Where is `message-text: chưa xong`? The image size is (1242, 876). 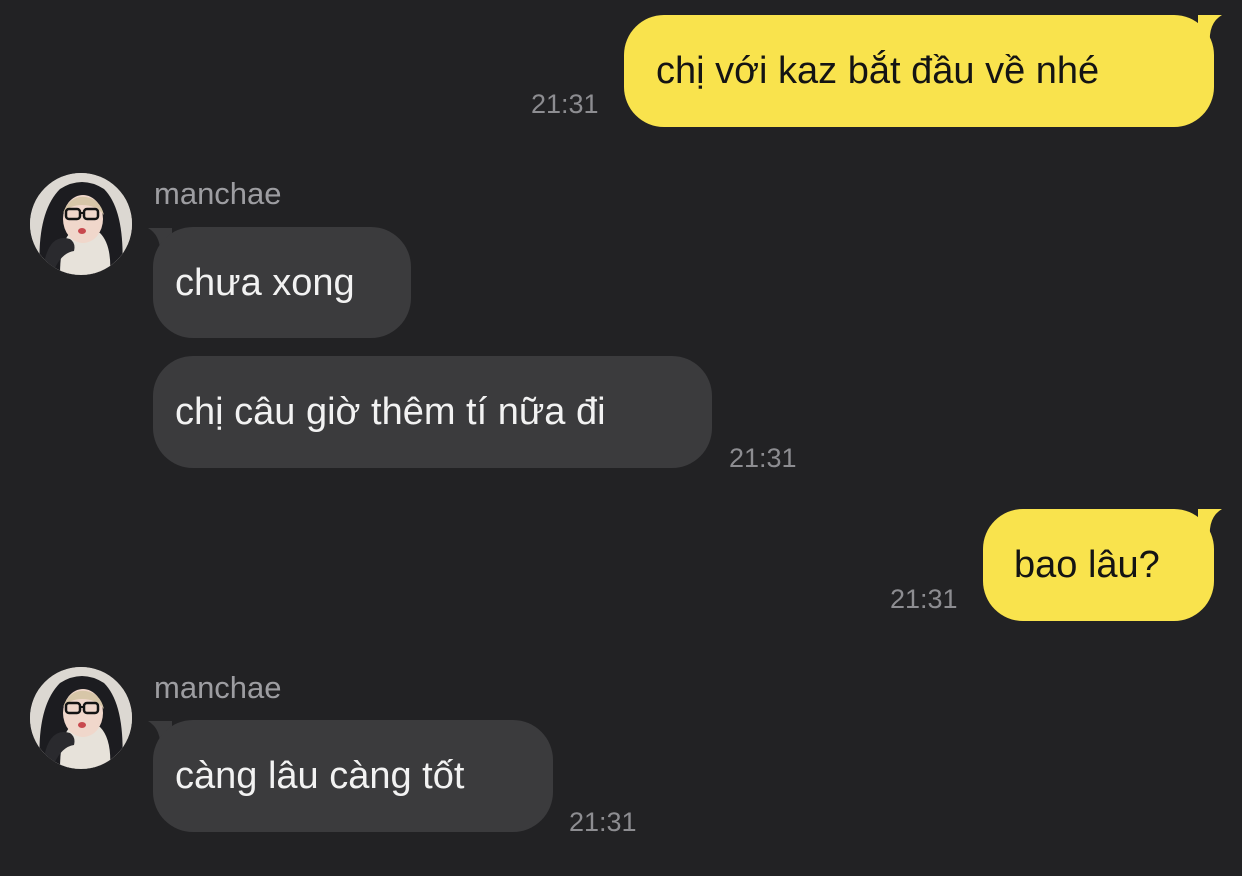 message-text: chưa xong is located at coordinates (265, 282).